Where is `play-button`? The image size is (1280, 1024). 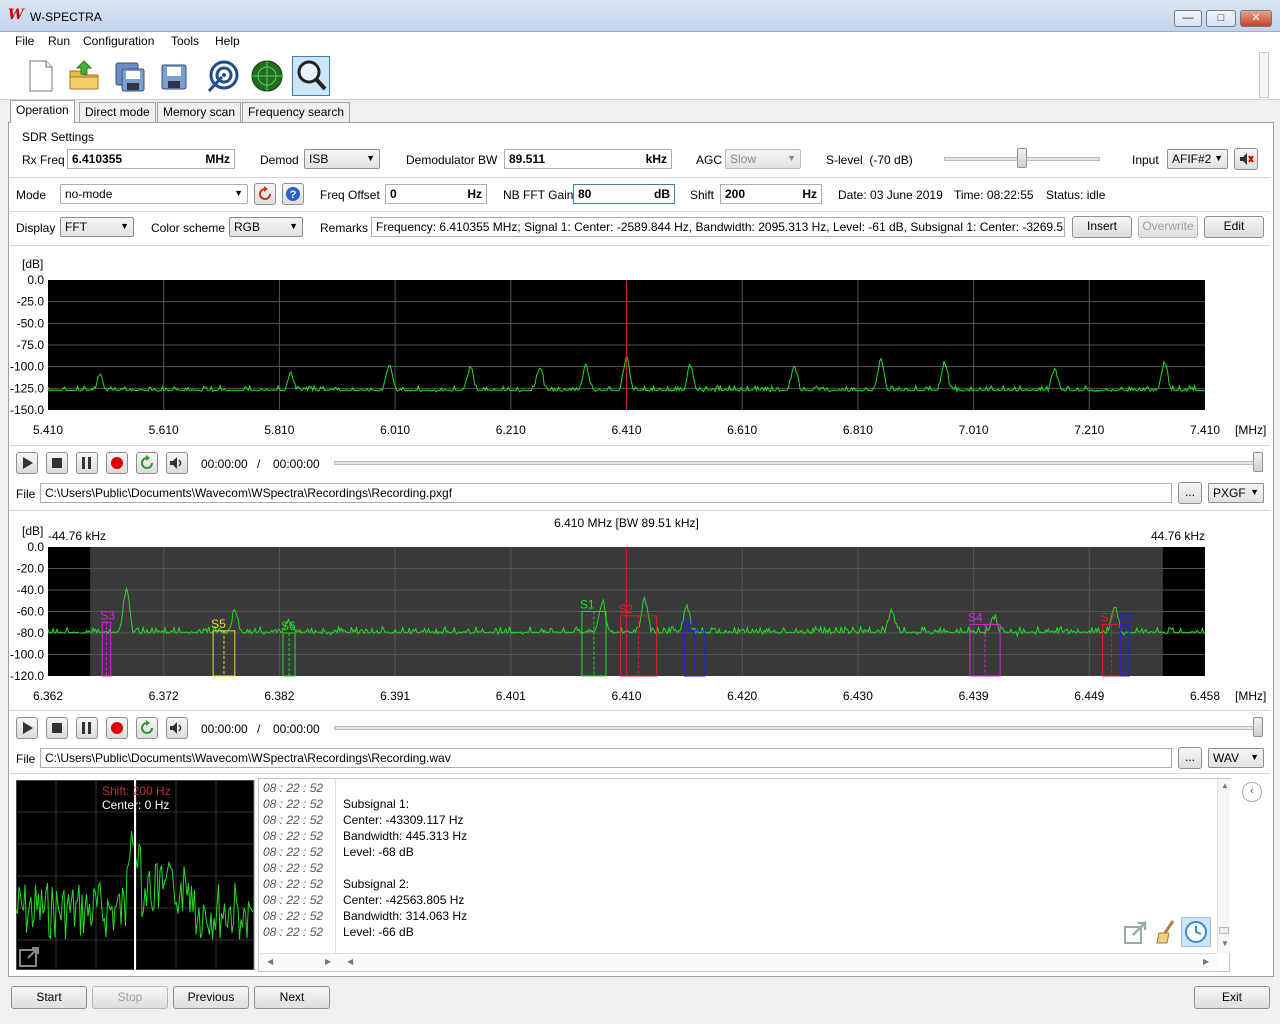 play-button is located at coordinates (27, 463).